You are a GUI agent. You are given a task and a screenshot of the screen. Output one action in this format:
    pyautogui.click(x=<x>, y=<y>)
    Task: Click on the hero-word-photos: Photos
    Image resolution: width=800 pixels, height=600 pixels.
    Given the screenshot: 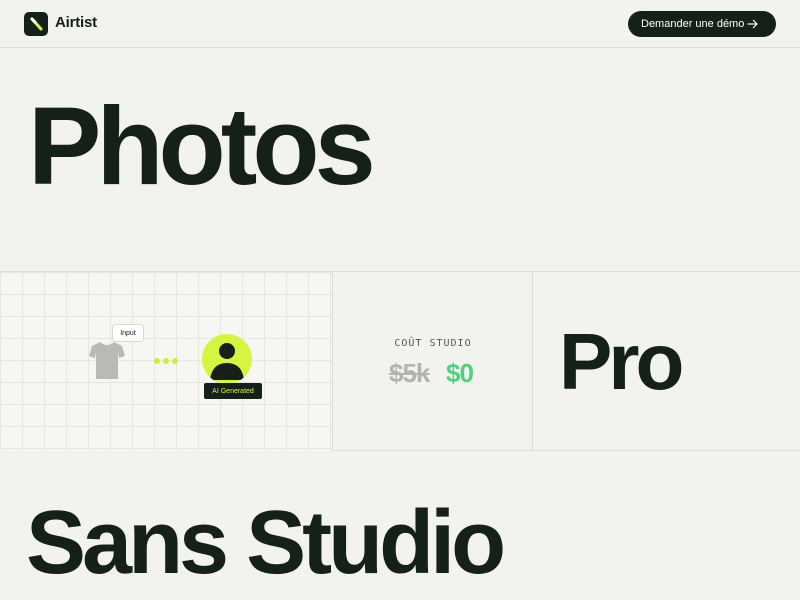 What is the action you would take?
    pyautogui.click(x=202, y=146)
    